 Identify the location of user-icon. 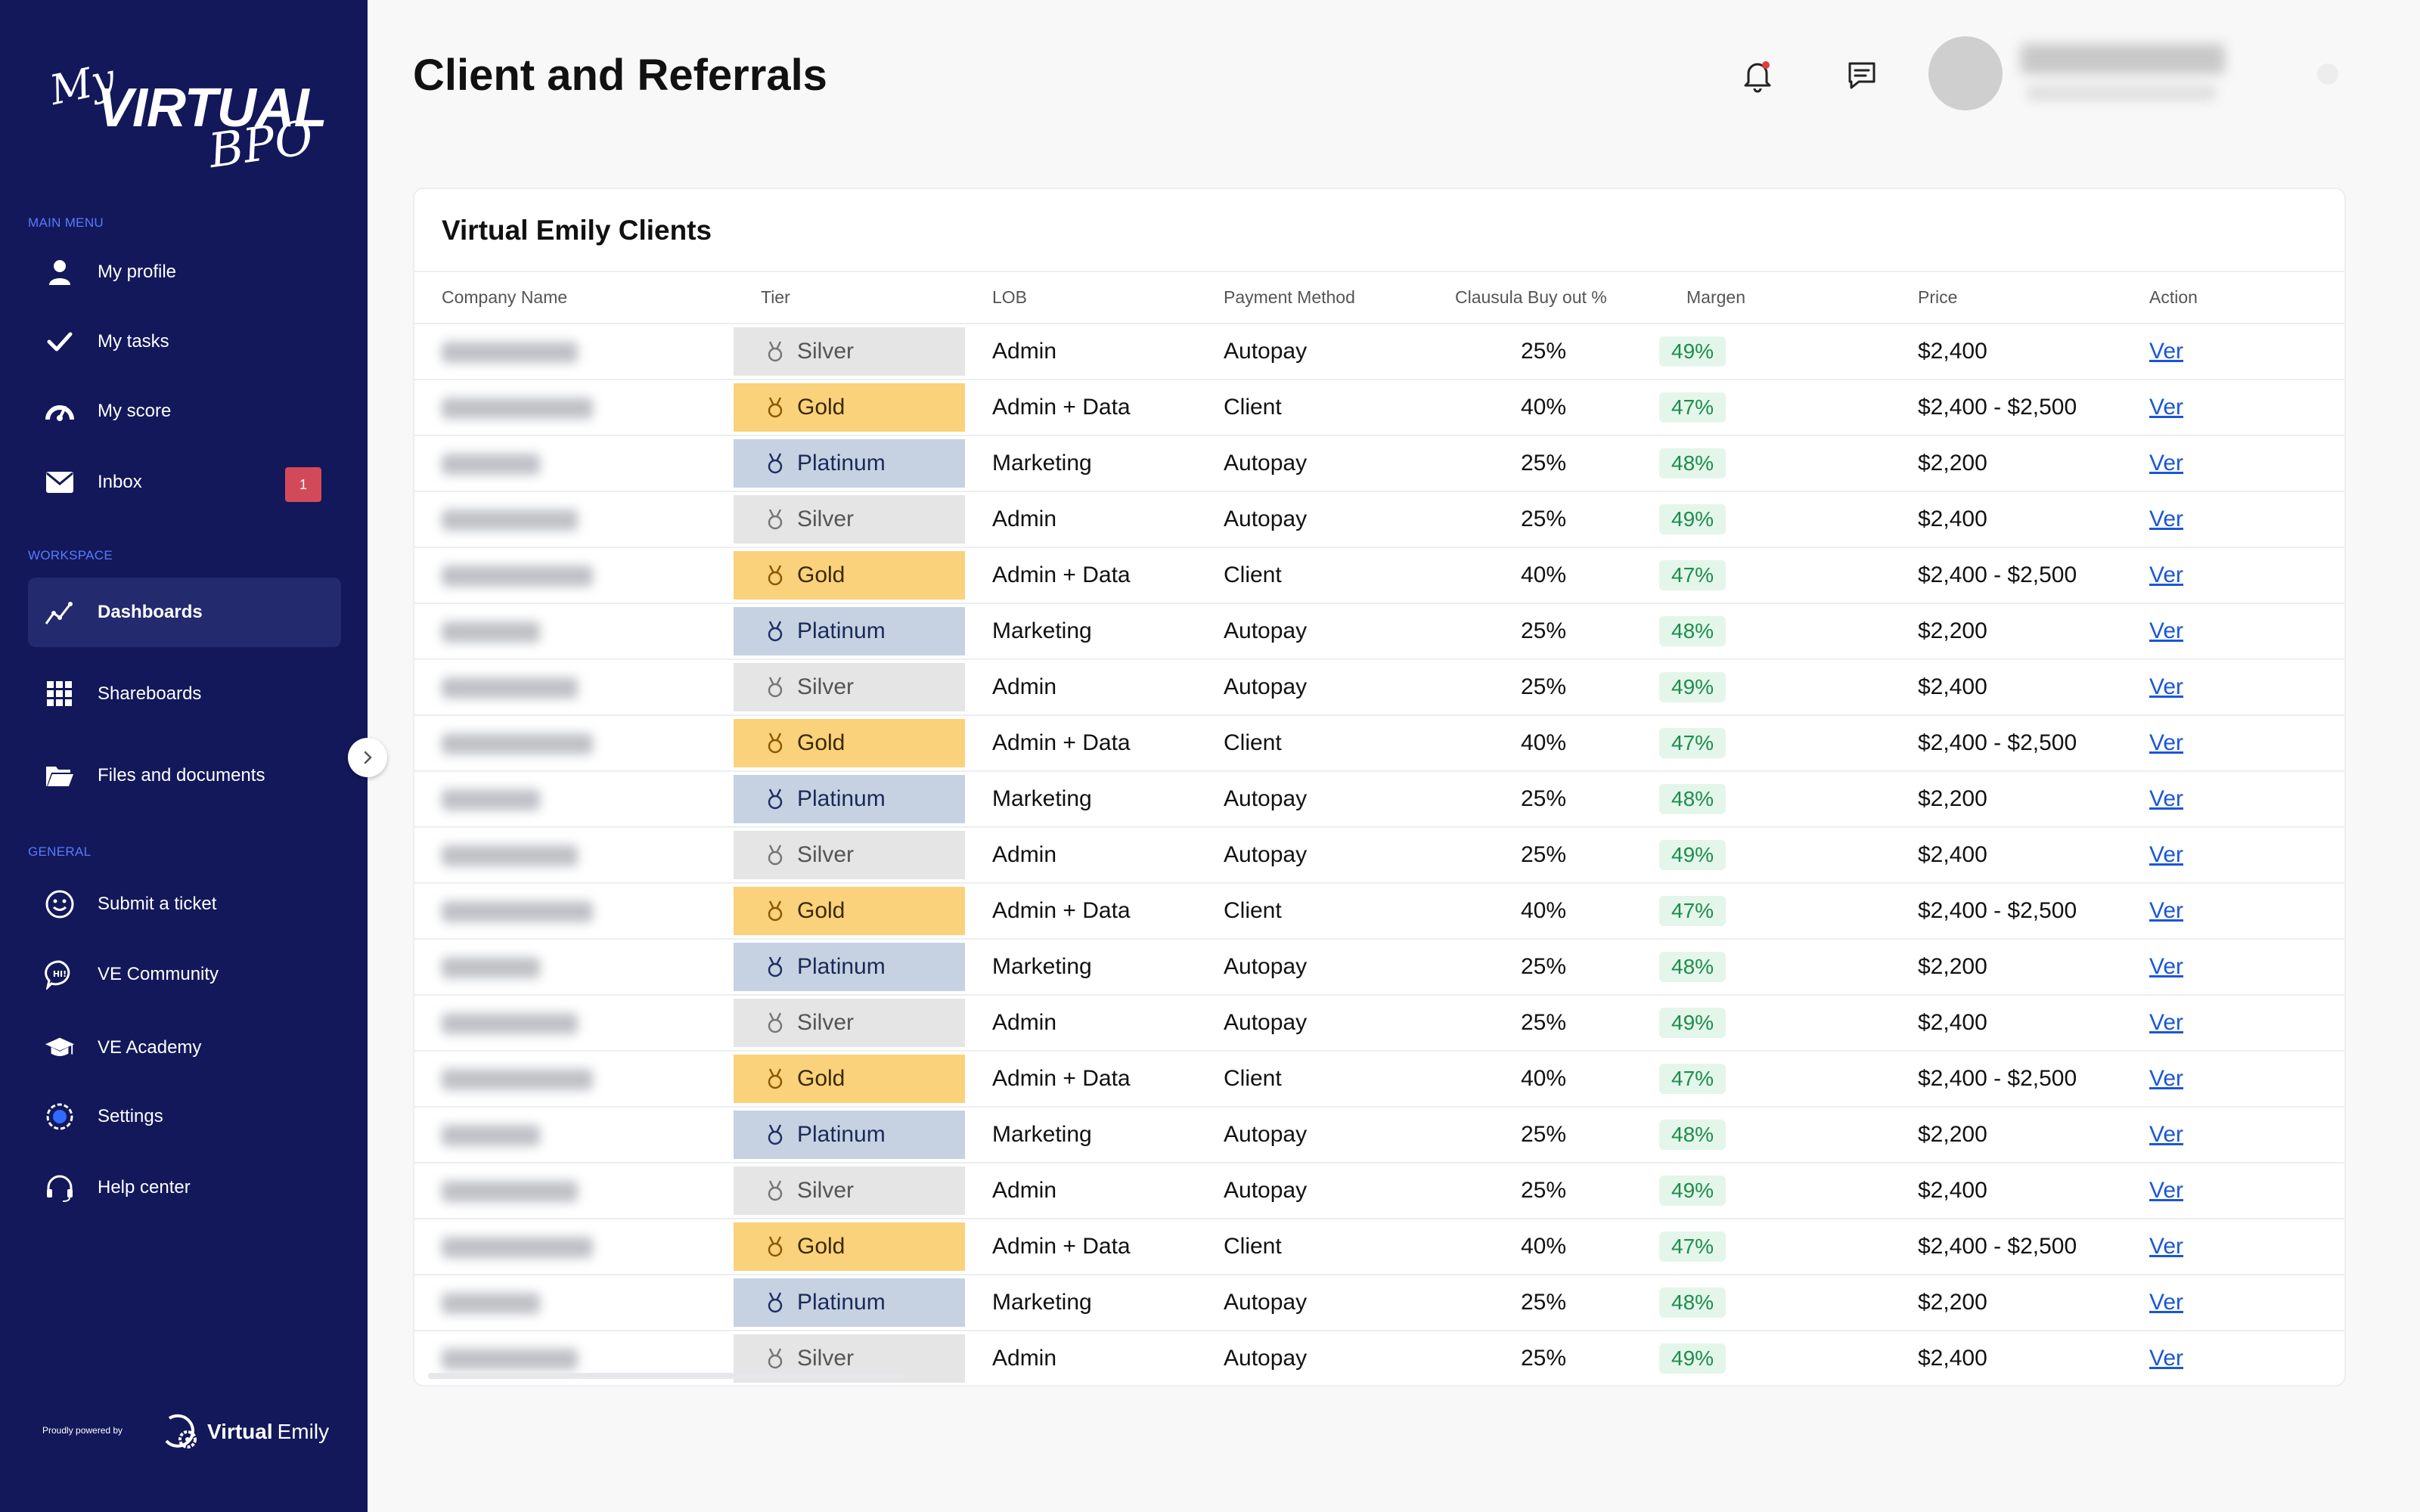
(60, 272).